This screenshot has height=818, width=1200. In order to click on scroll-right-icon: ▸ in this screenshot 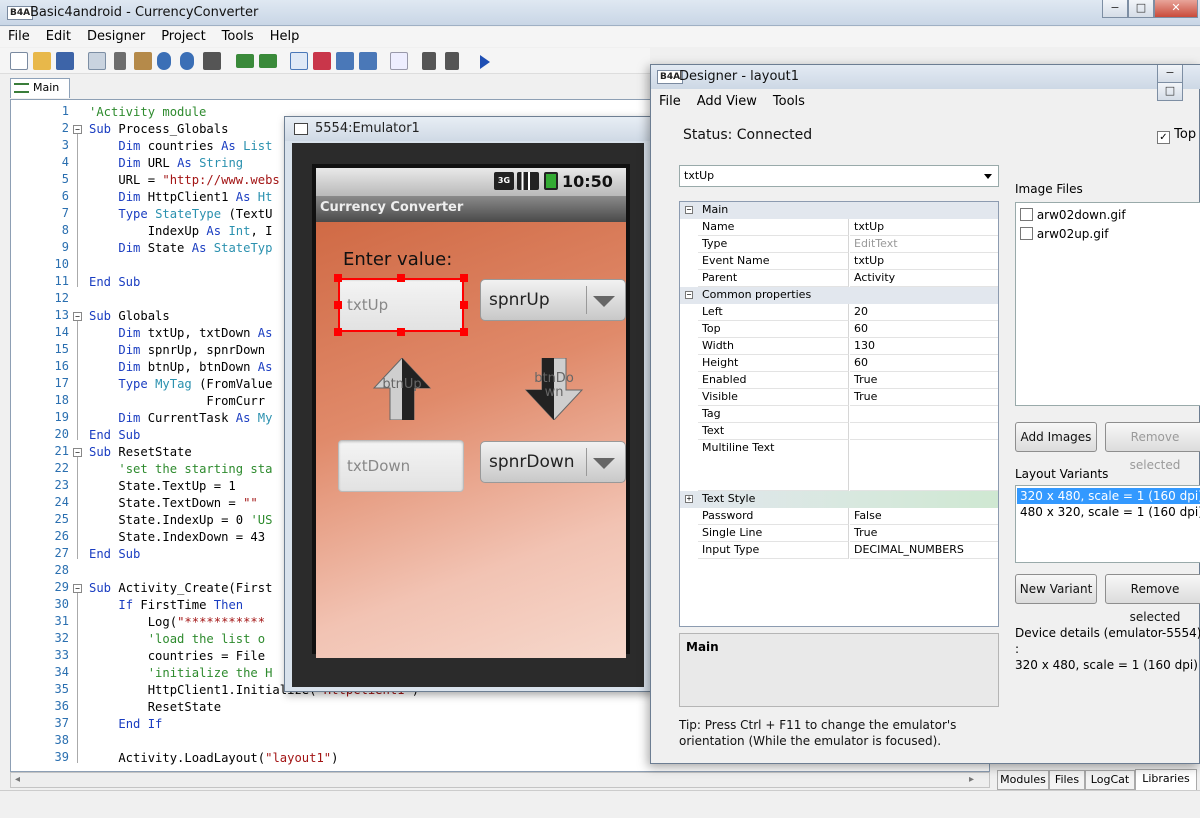, I will do `click(971, 779)`.